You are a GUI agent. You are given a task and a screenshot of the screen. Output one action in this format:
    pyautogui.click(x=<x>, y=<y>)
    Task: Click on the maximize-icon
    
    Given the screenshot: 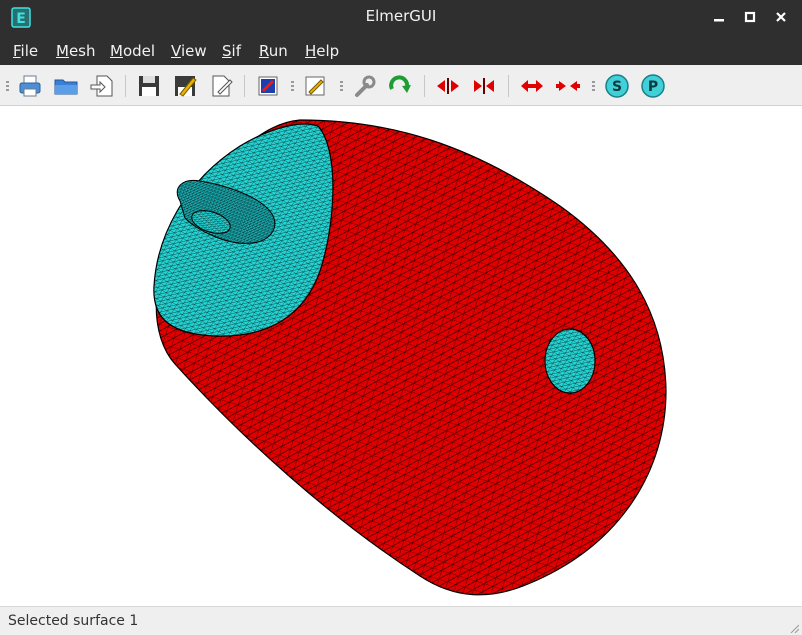 What is the action you would take?
    pyautogui.click(x=750, y=17)
    